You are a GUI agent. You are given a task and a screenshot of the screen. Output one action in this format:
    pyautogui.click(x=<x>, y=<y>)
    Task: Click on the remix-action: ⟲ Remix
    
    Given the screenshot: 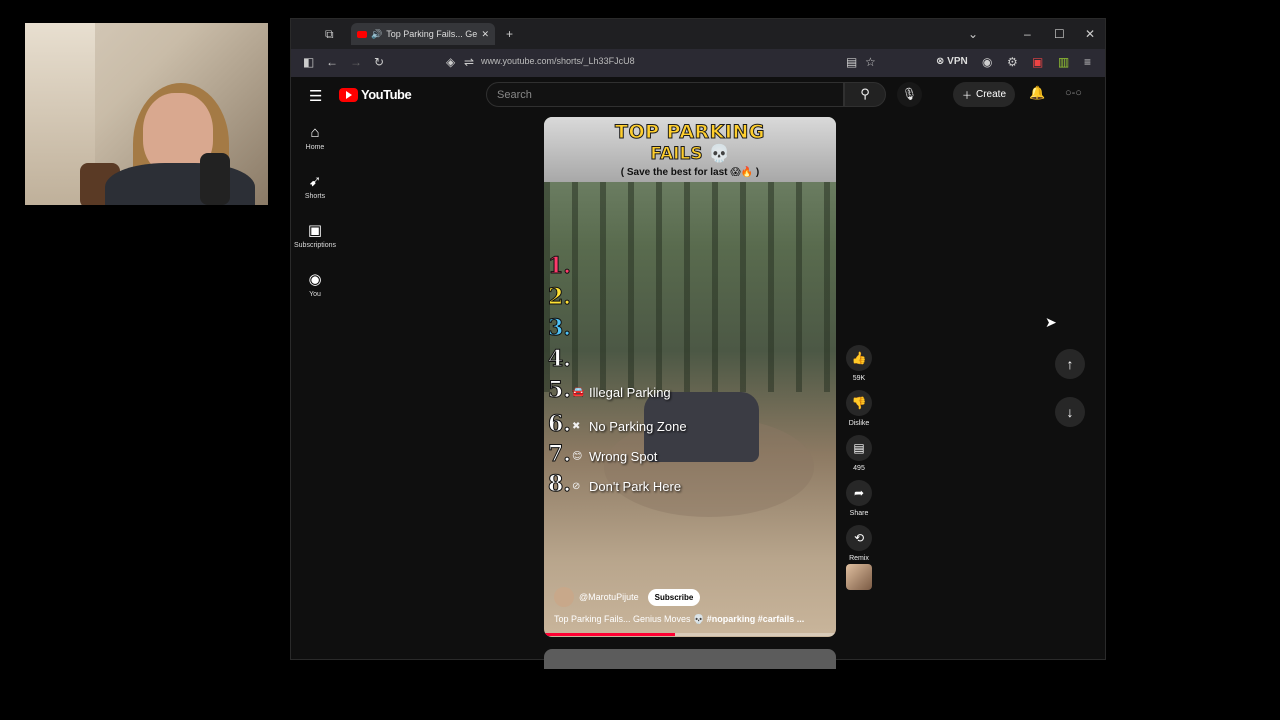 What is the action you would take?
    pyautogui.click(x=859, y=557)
    